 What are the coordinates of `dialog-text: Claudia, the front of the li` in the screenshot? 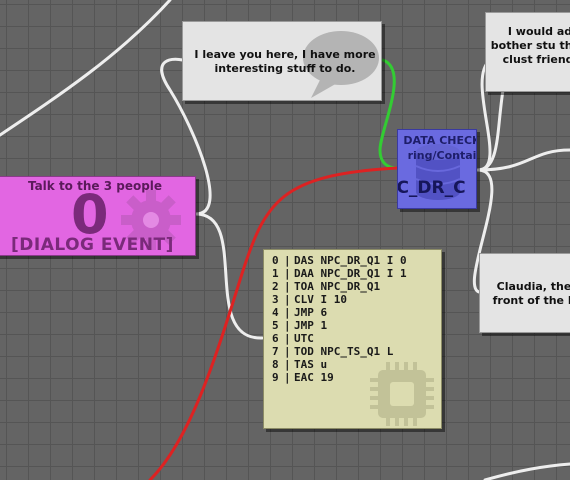 It's located at (531, 293).